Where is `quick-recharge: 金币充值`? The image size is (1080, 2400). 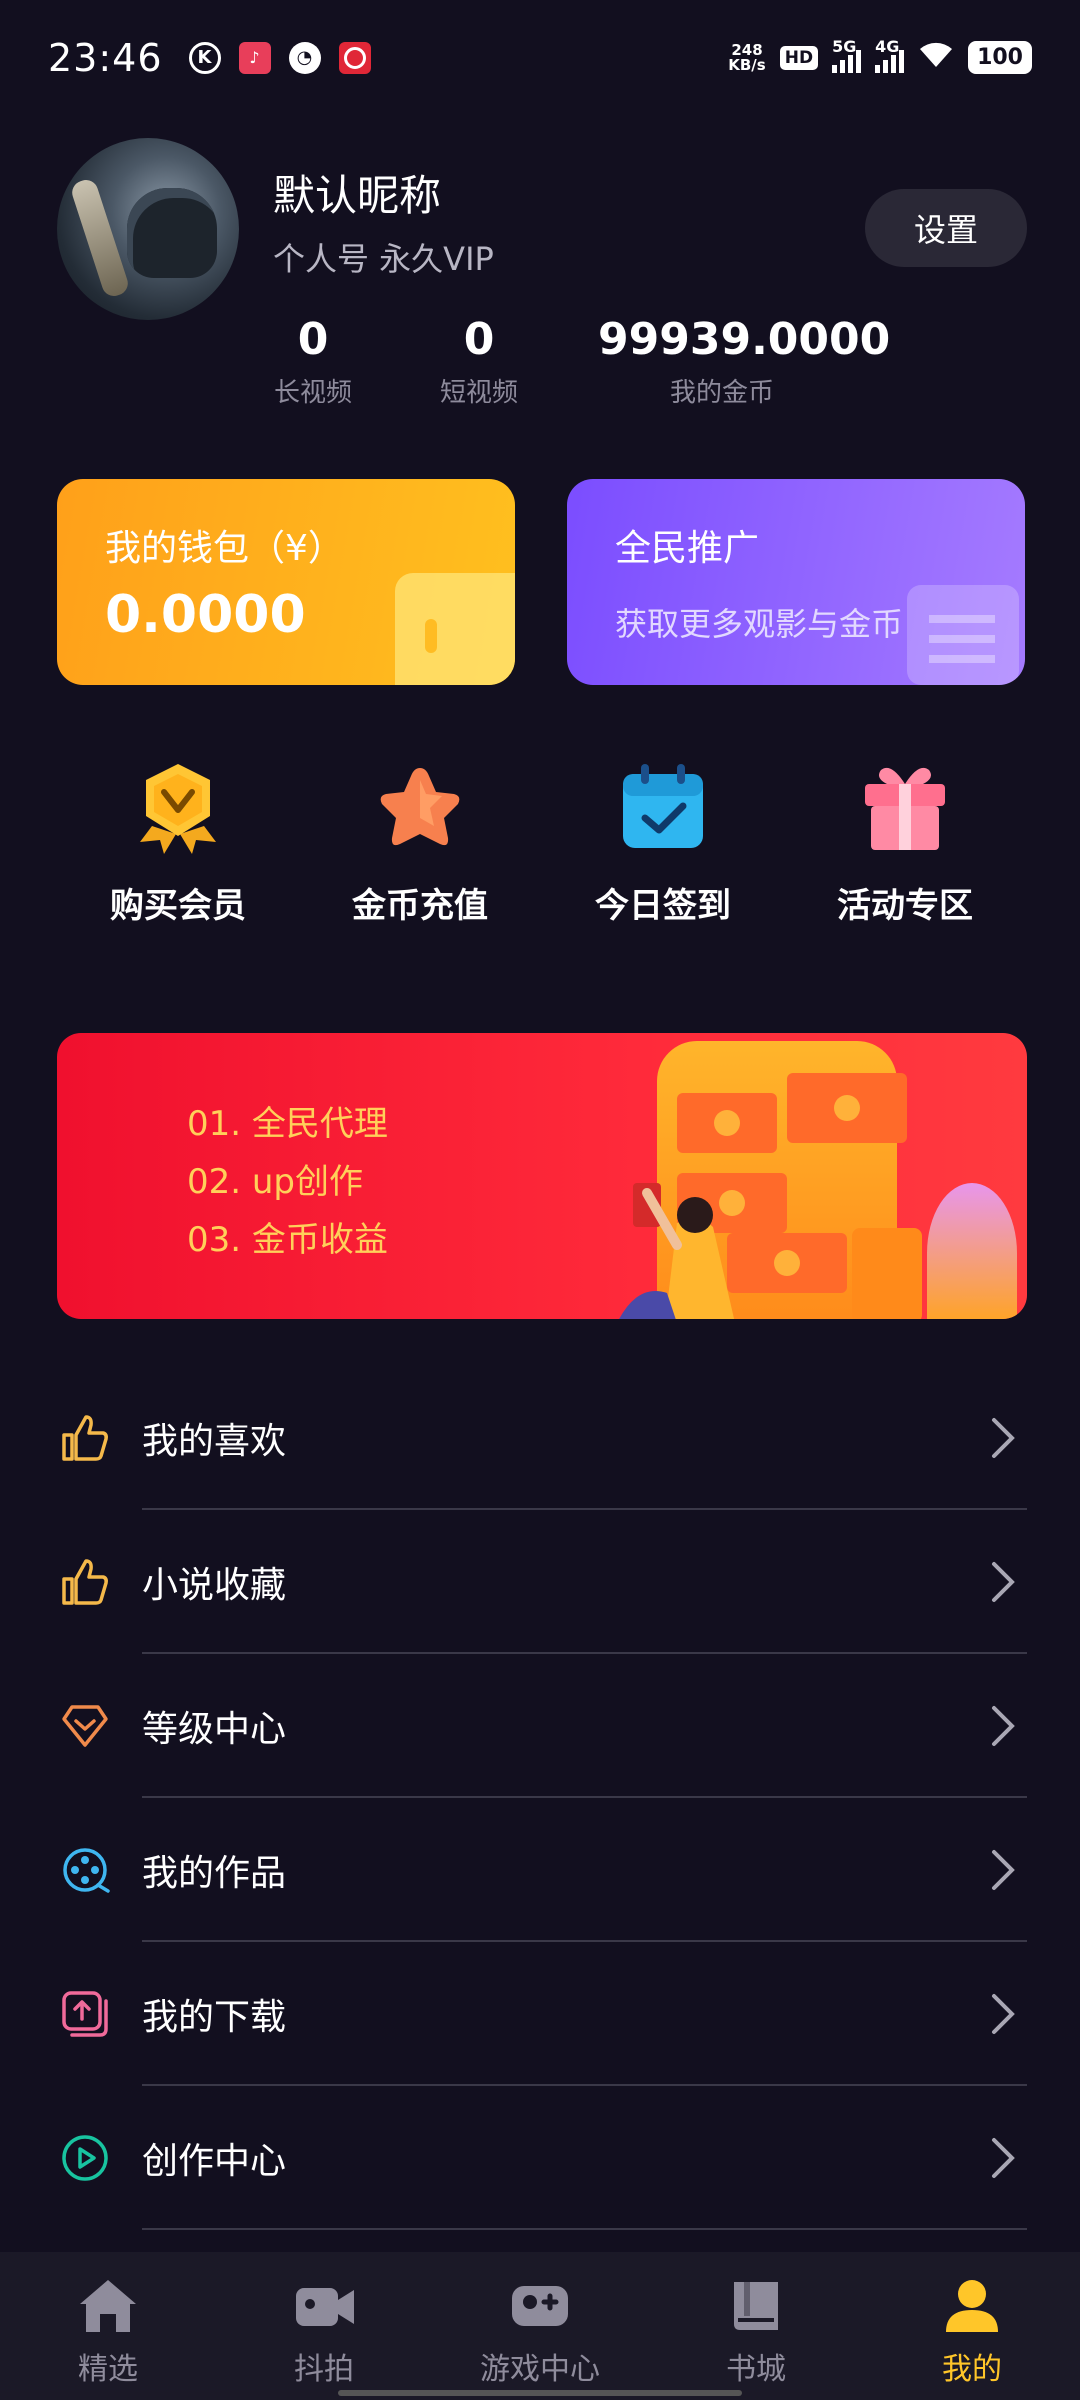 quick-recharge: 金币充值 is located at coordinates (420, 843).